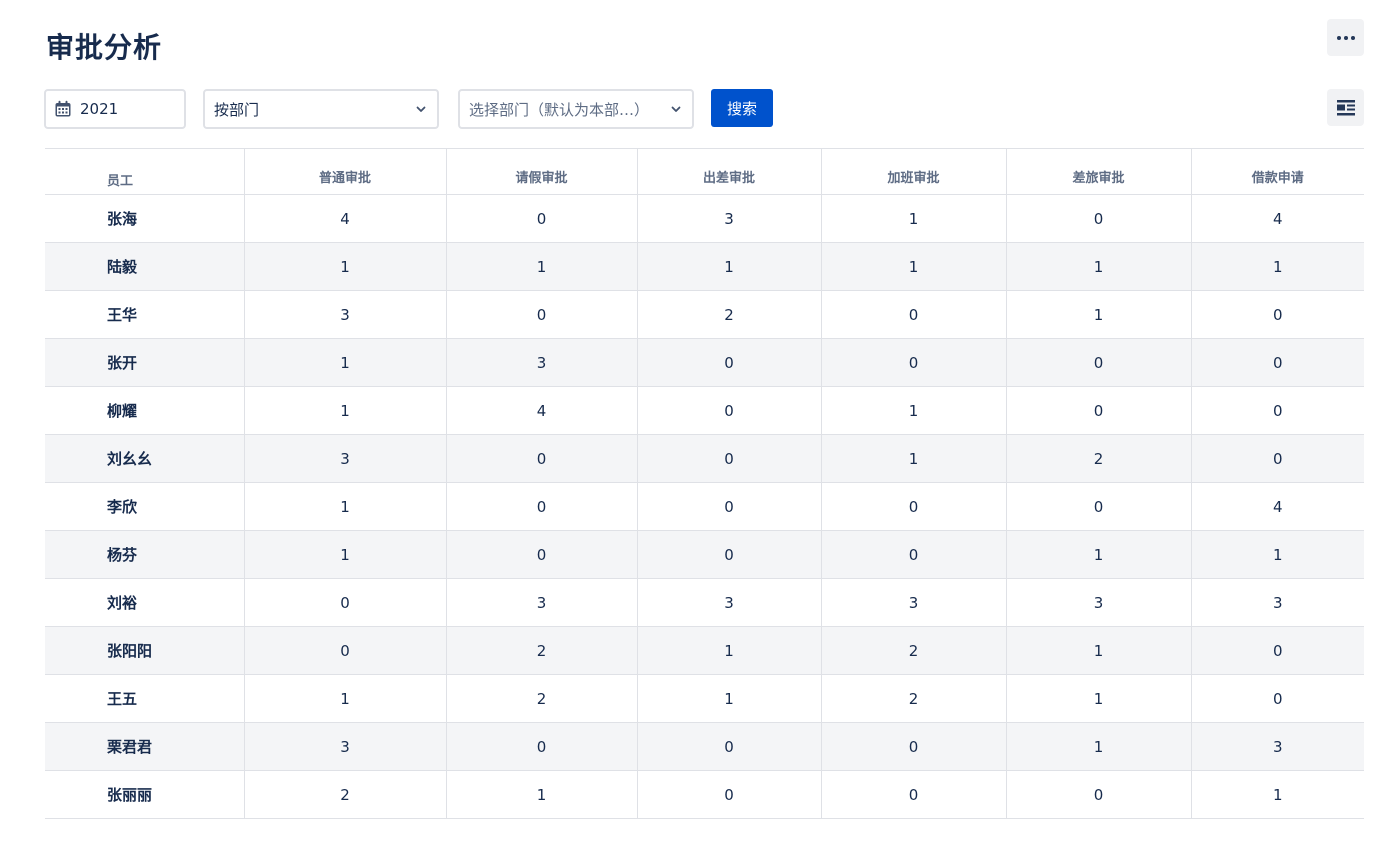 The height and width of the screenshot is (842, 1400). I want to click on employee-name-cell: 张开, so click(144, 362).